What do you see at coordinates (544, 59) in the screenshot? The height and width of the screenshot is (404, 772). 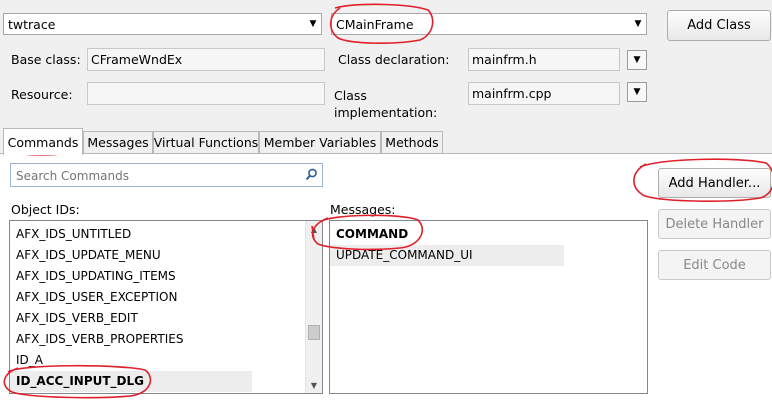 I see `class-declaration-field: mainfrm.h` at bounding box center [544, 59].